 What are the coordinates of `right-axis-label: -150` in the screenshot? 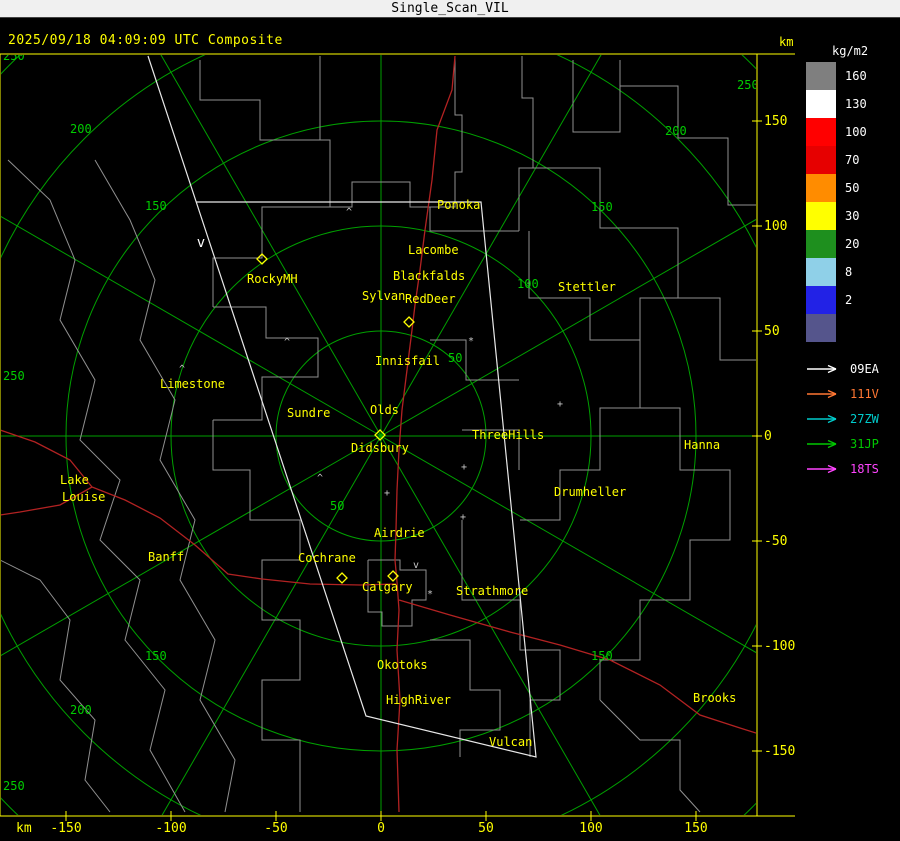 It's located at (779, 751).